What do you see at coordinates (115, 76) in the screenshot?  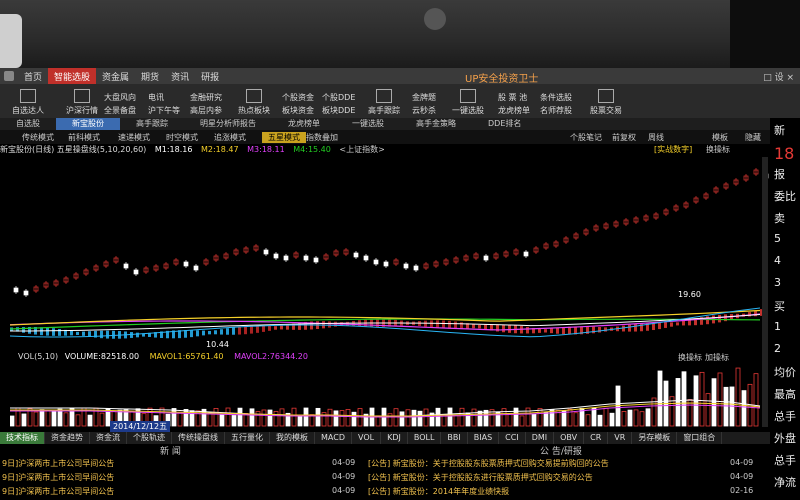 I see `menu-item: 资金属` at bounding box center [115, 76].